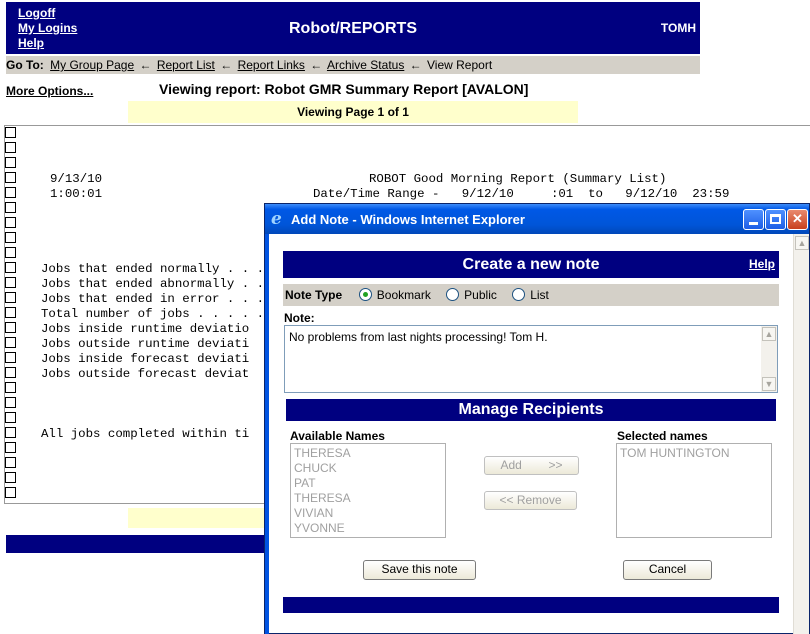  I want to click on goto-report-links: Report Links, so click(271, 65).